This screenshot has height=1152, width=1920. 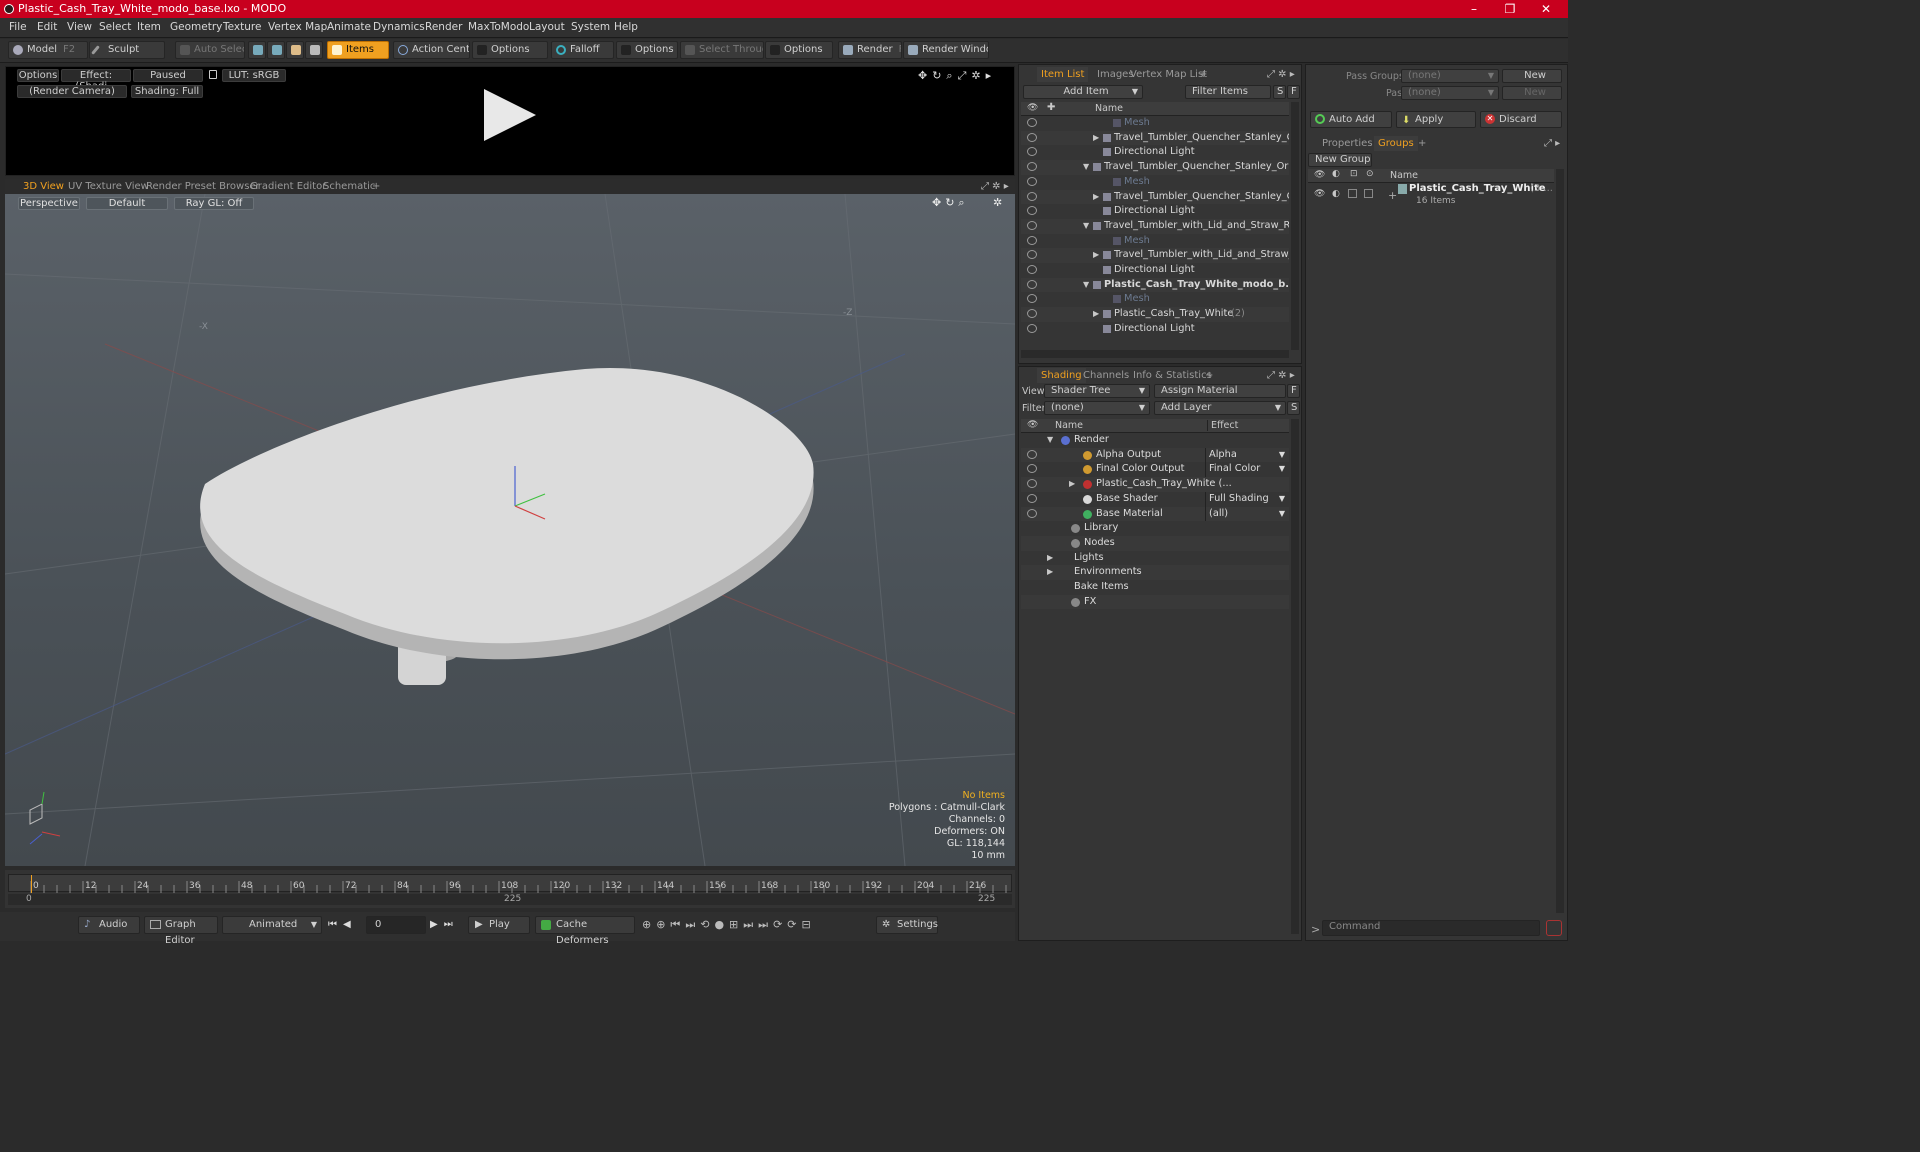 What do you see at coordinates (18, 27) in the screenshot?
I see `menu-file: File` at bounding box center [18, 27].